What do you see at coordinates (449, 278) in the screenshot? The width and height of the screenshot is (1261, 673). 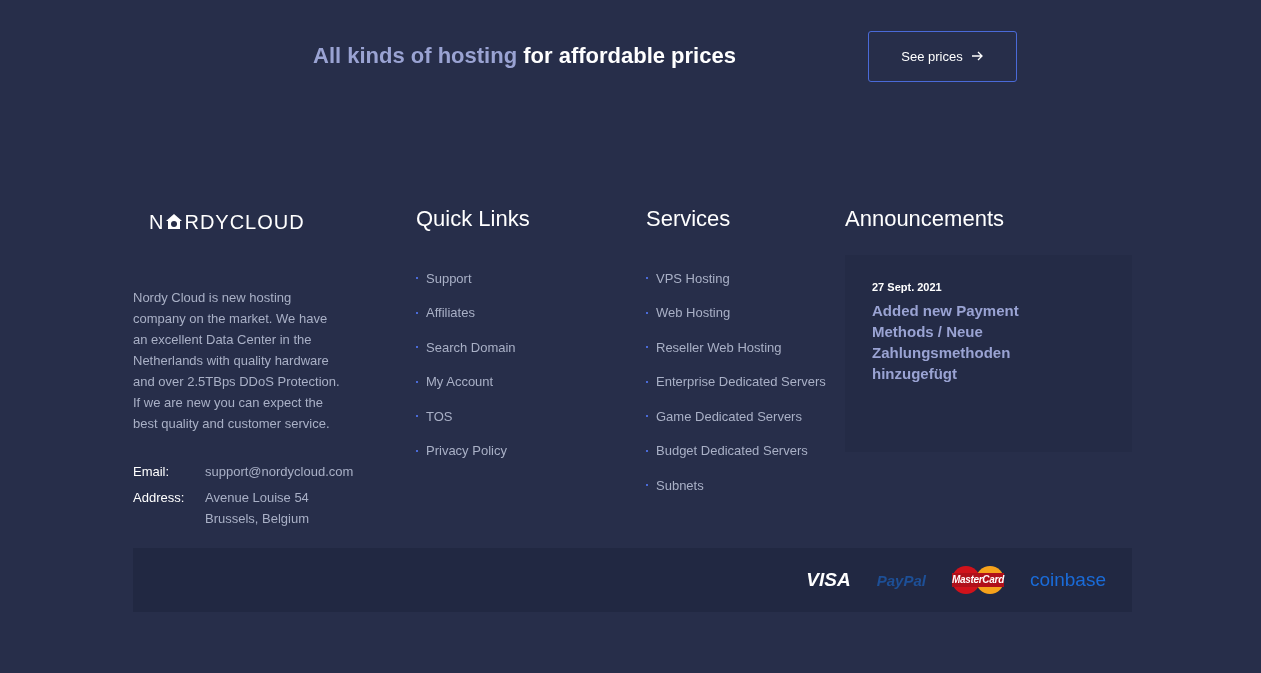 I see `footer-link: Support` at bounding box center [449, 278].